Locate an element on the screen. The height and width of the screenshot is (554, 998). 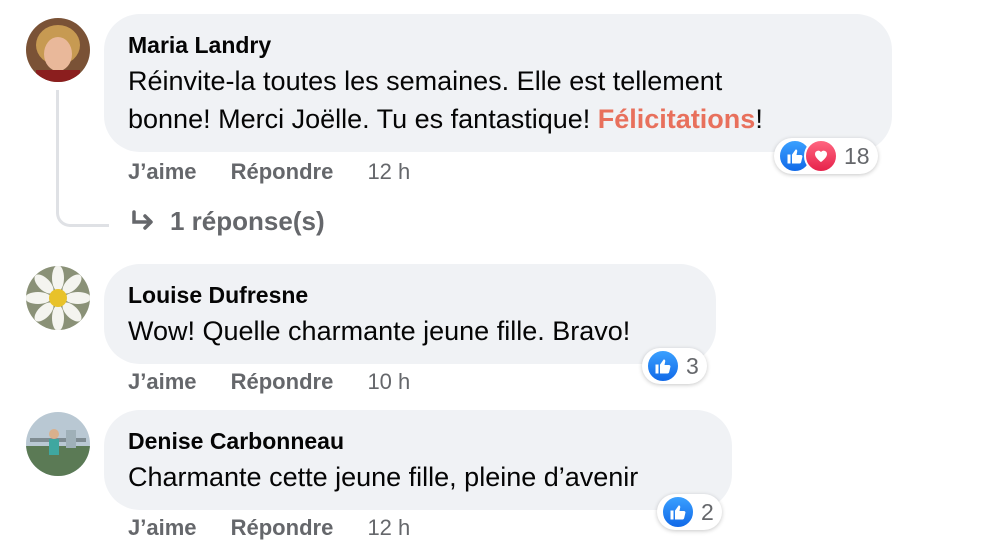
reaction-count: 3 is located at coordinates (692, 365).